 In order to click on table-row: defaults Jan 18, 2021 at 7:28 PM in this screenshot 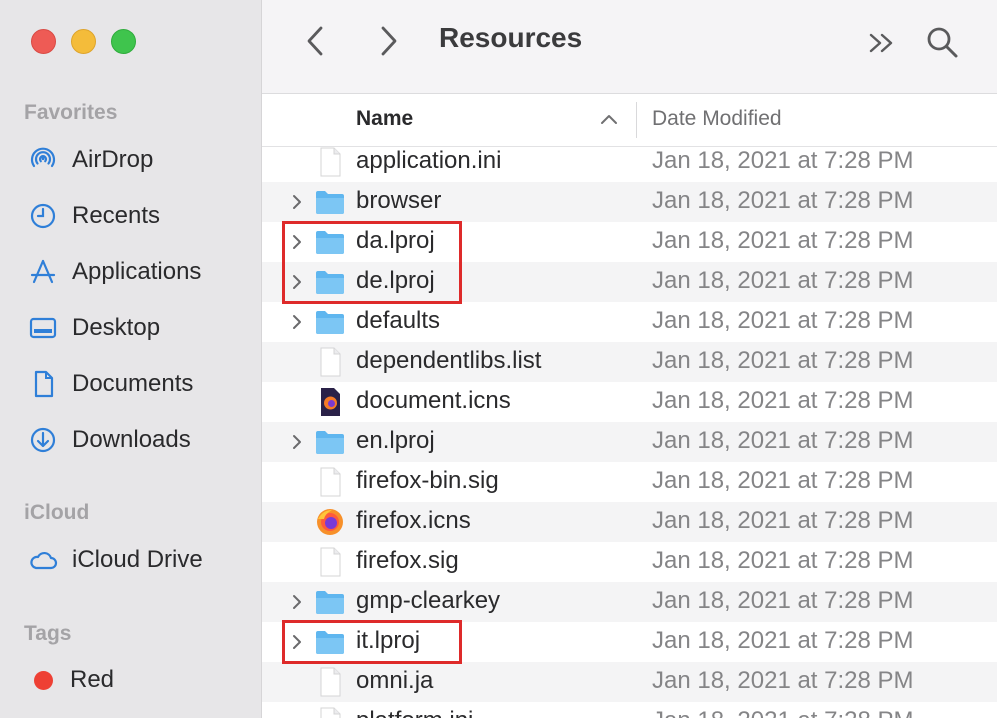, I will do `click(629, 322)`.